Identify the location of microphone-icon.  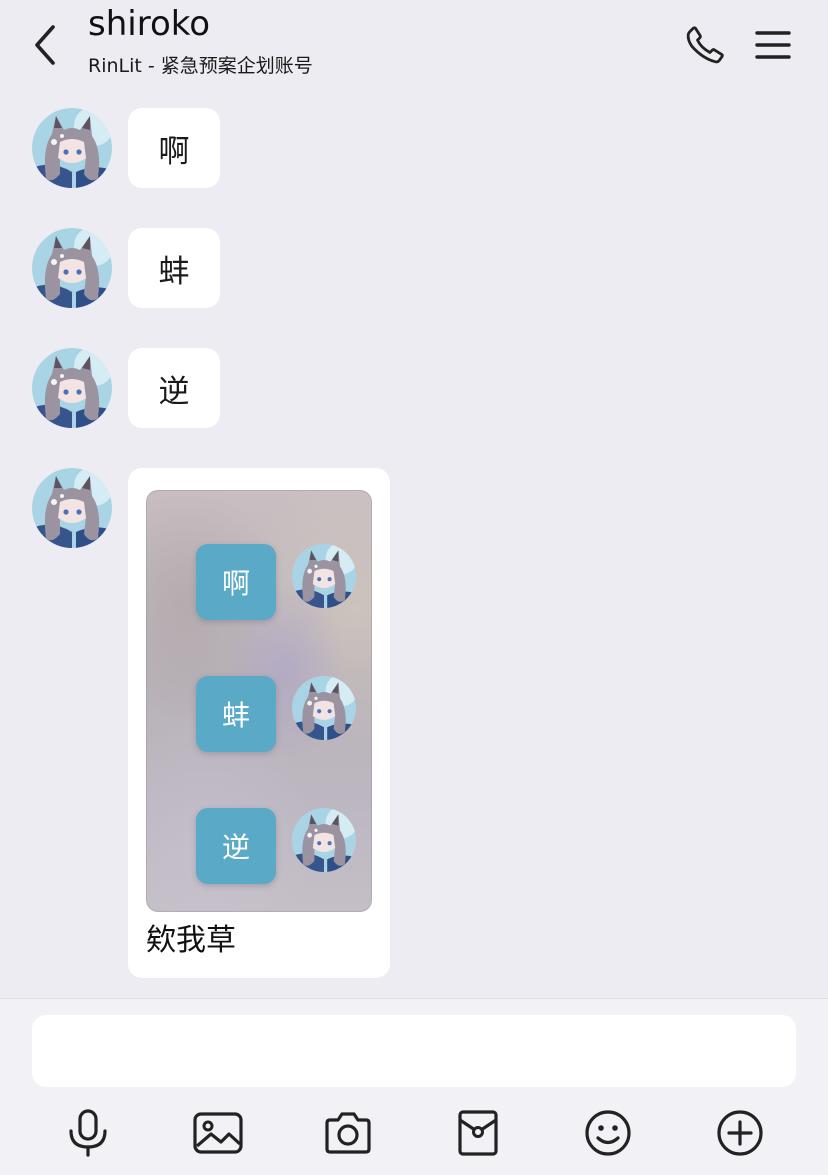
(88, 1133).